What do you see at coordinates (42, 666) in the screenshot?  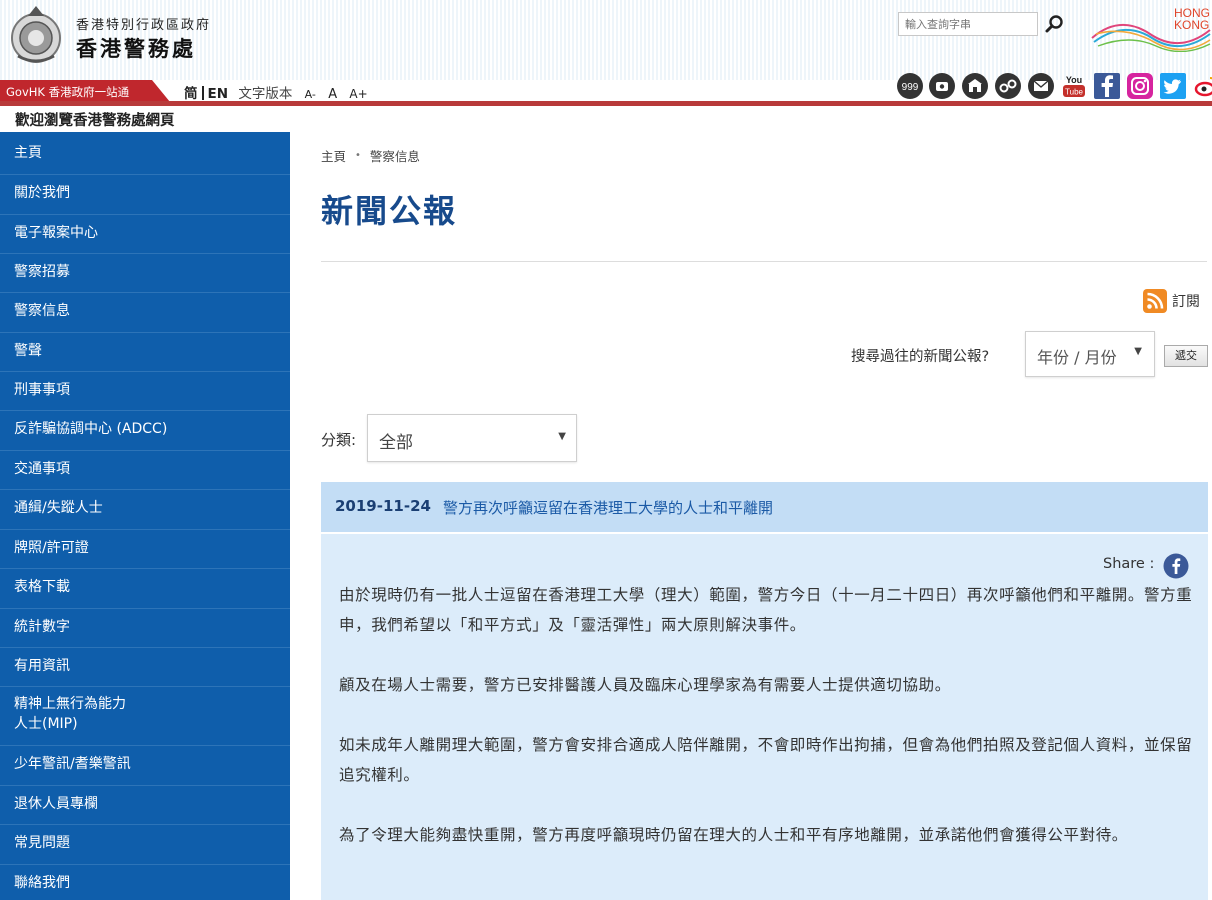 I see `sidebar-item-label: 有用資訊` at bounding box center [42, 666].